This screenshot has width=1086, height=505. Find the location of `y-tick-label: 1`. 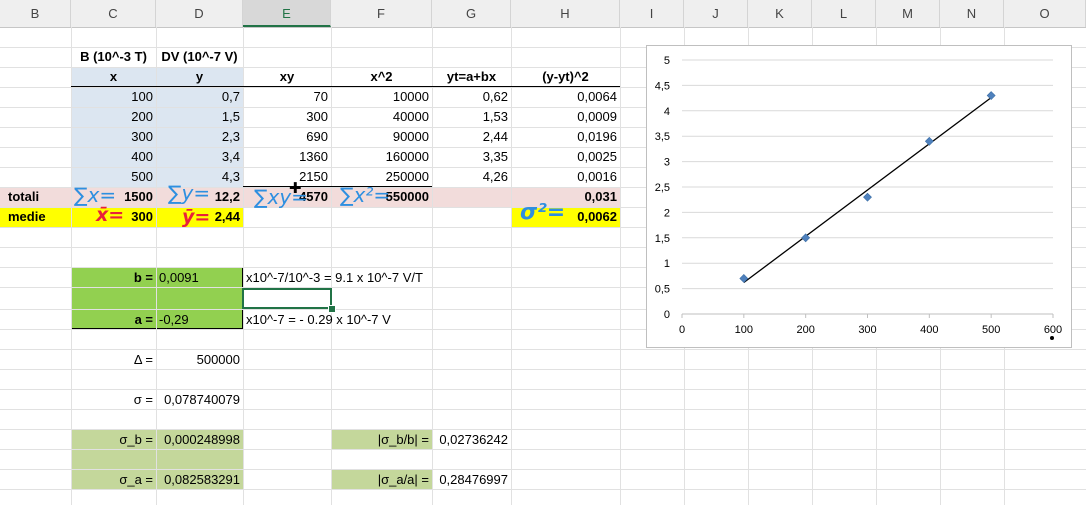

y-tick-label: 1 is located at coordinates (667, 264).